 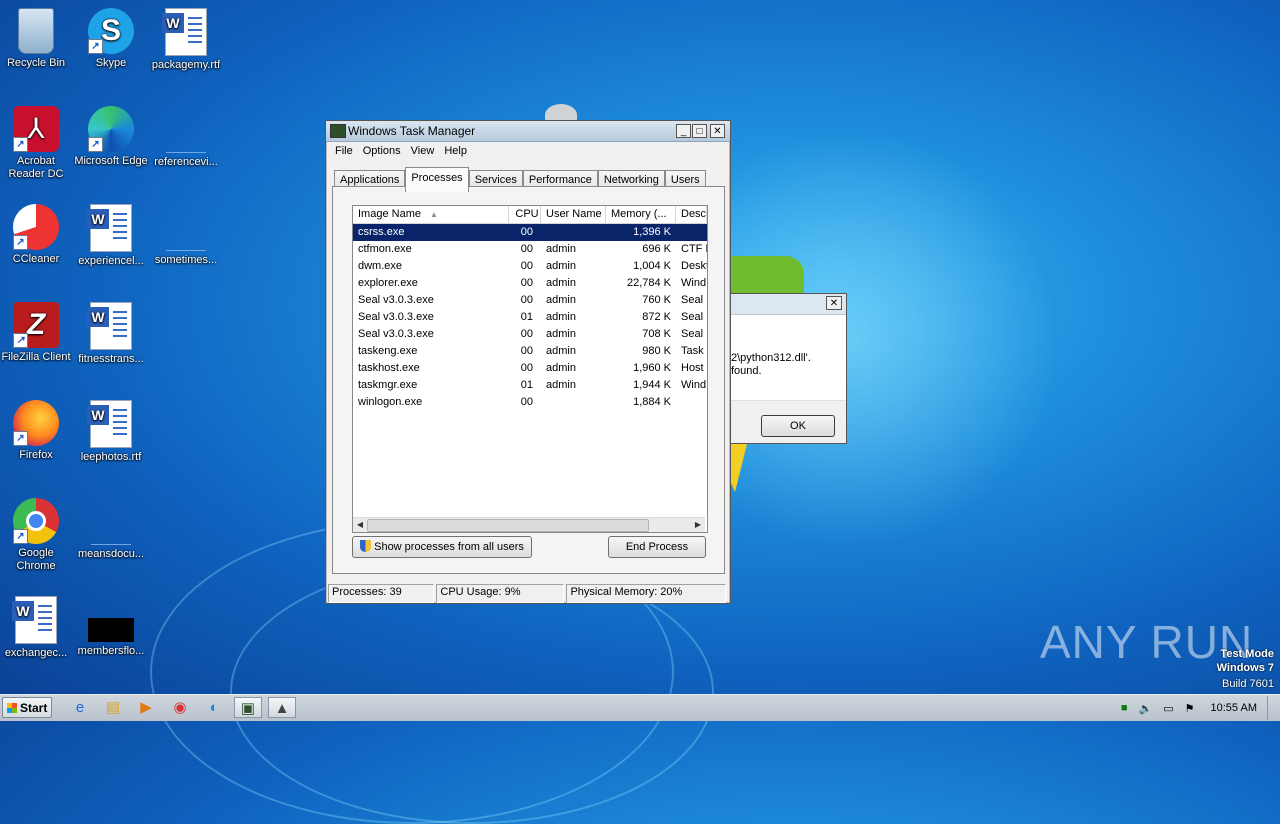 What do you see at coordinates (573, 232) in the screenshot?
I see `process-user-name` at bounding box center [573, 232].